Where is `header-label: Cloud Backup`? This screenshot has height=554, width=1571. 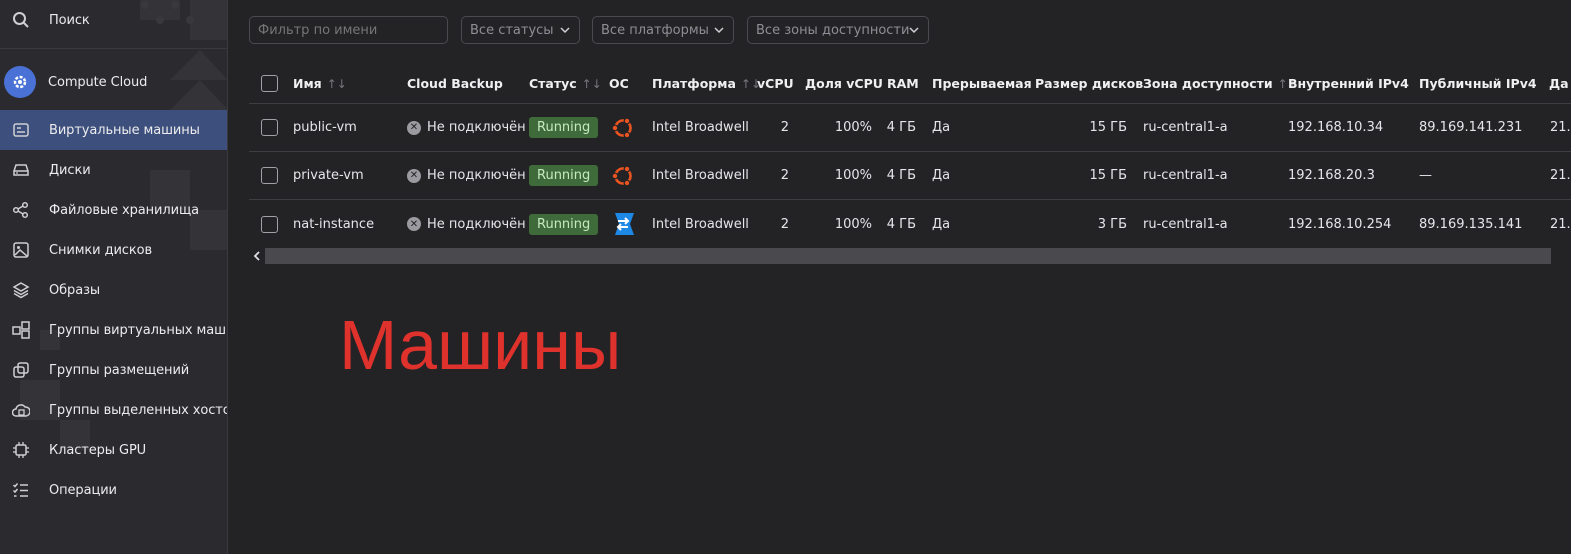 header-label: Cloud Backup is located at coordinates (455, 83).